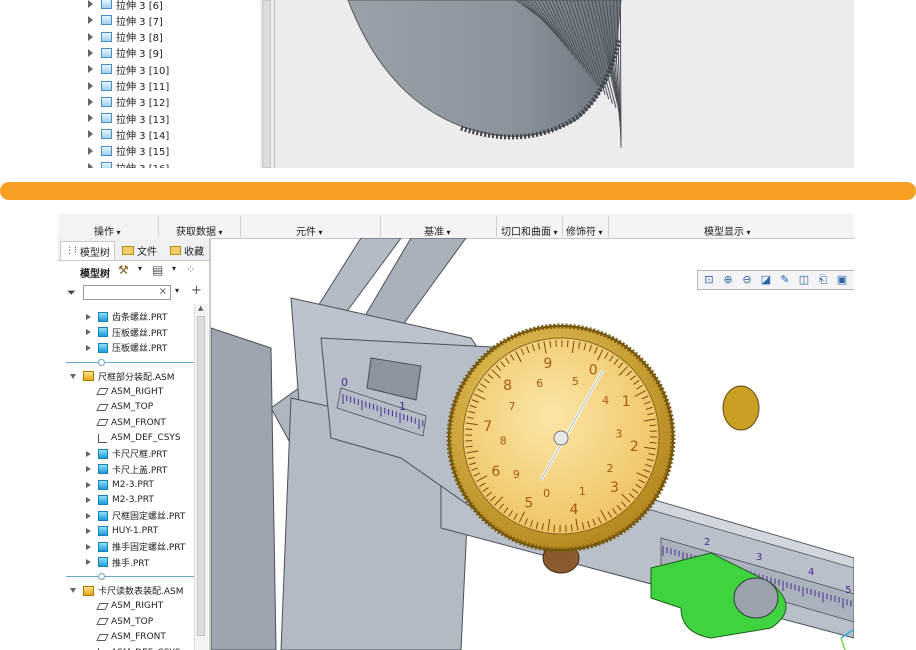  Describe the element at coordinates (139, 250) in the screenshot. I see `tab-files: 文件` at that location.